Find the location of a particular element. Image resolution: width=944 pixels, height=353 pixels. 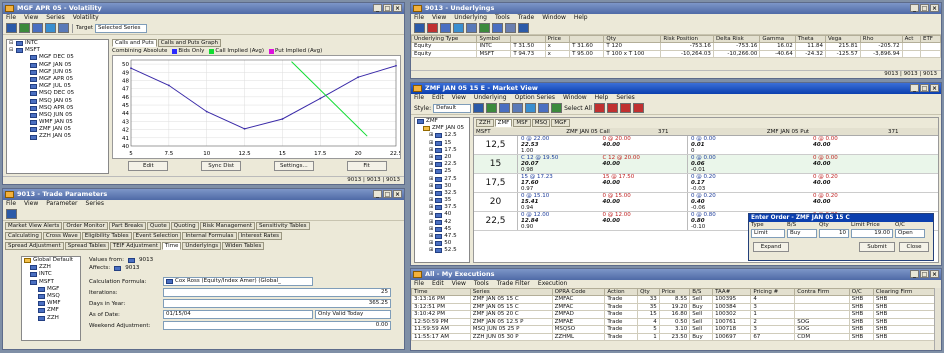

chart-icon is located at coordinates (24, 28).